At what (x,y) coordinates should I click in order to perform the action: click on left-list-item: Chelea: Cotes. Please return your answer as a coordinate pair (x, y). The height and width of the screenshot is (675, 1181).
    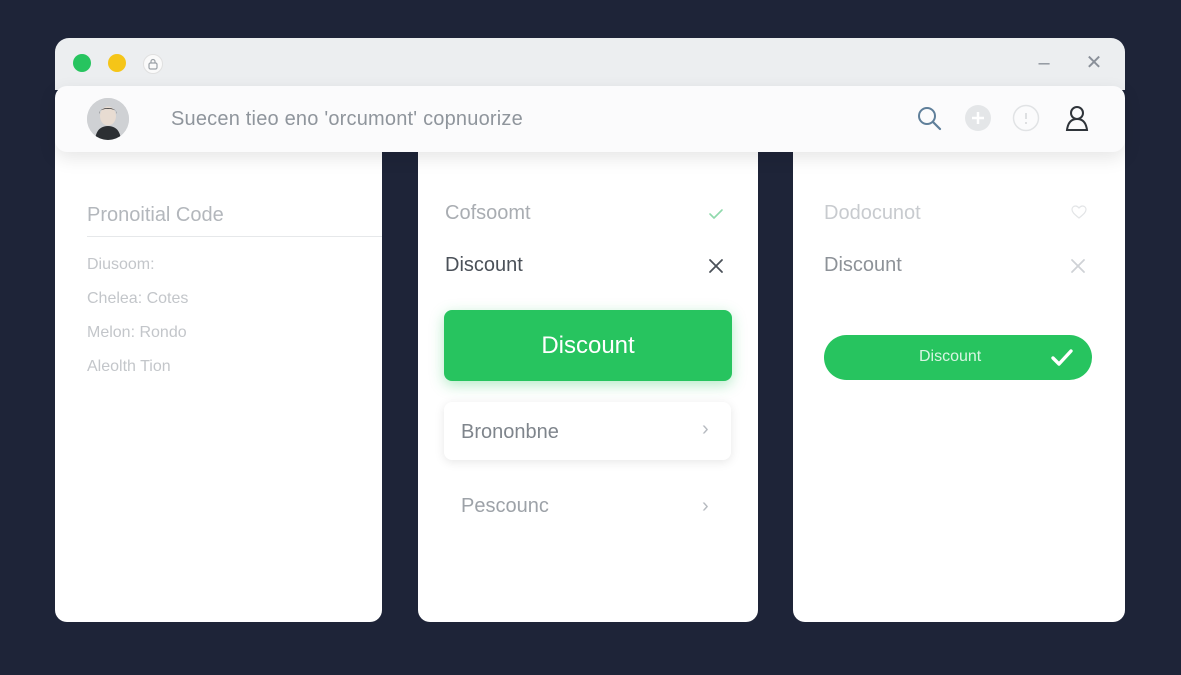
    Looking at the image, I should click on (137, 299).